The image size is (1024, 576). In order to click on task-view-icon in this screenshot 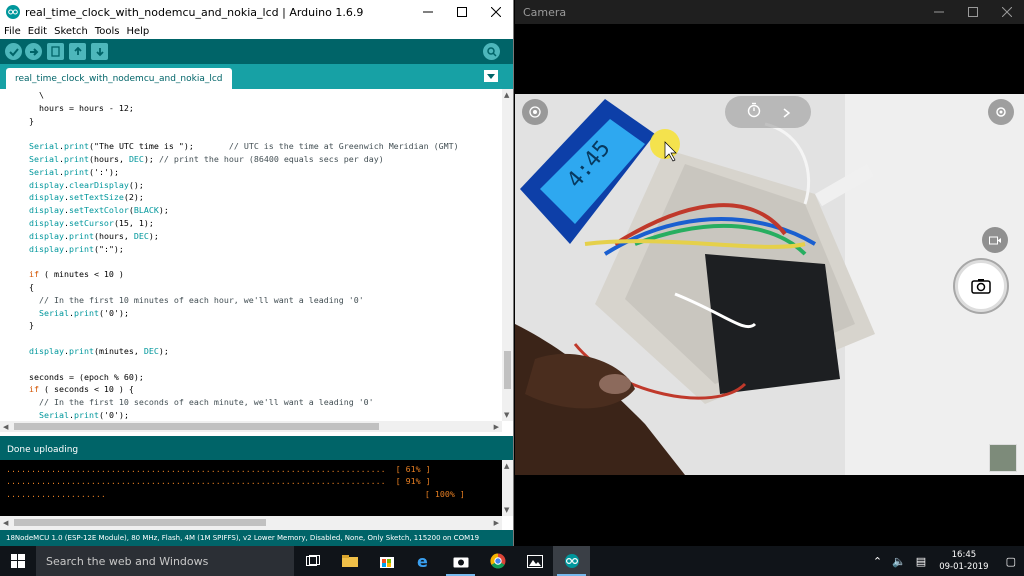, I will do `click(312, 561)`.